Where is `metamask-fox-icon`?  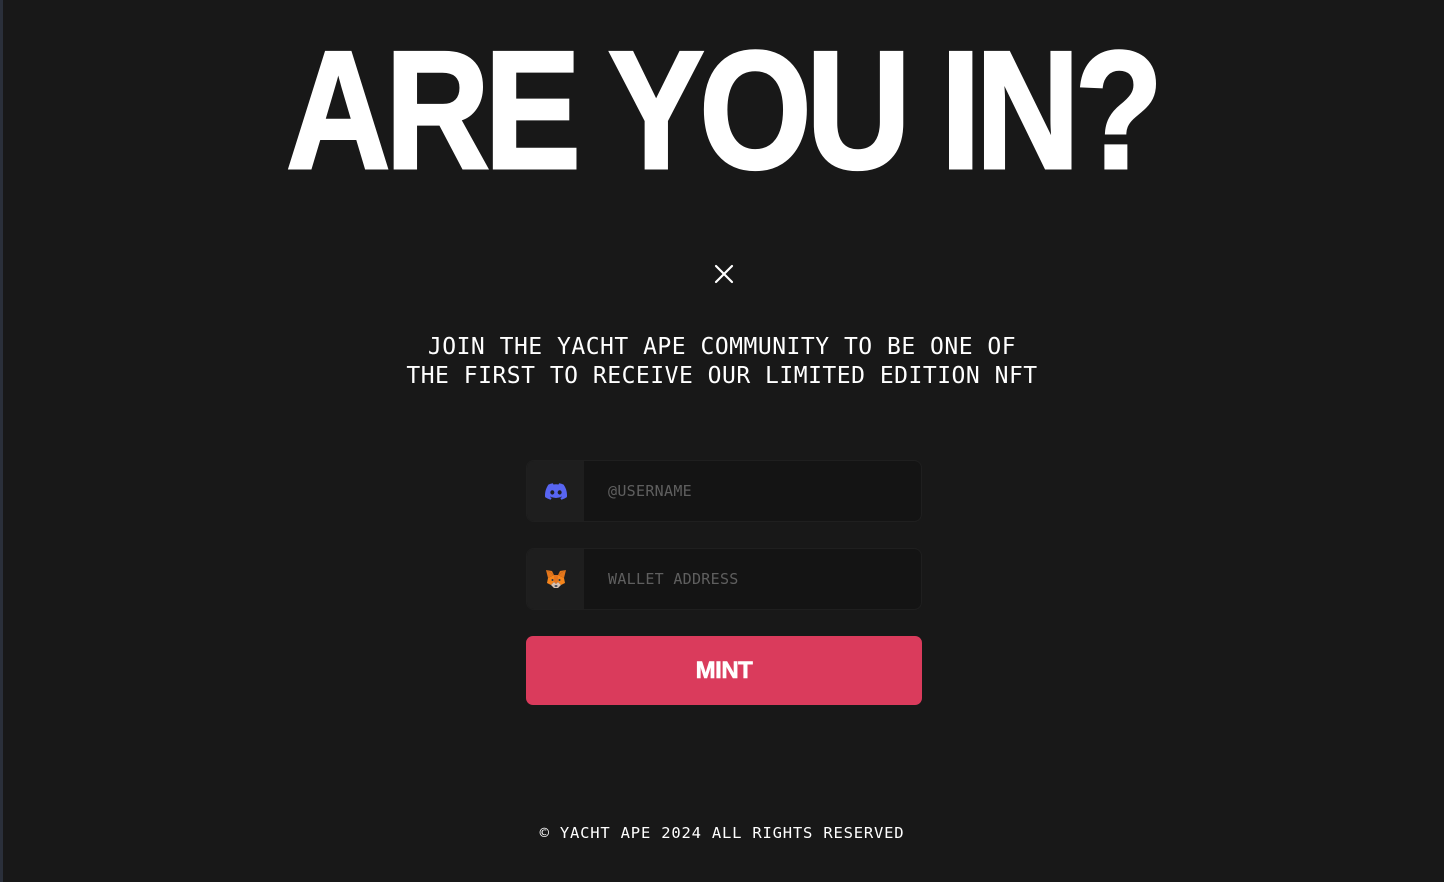 metamask-fox-icon is located at coordinates (555, 579).